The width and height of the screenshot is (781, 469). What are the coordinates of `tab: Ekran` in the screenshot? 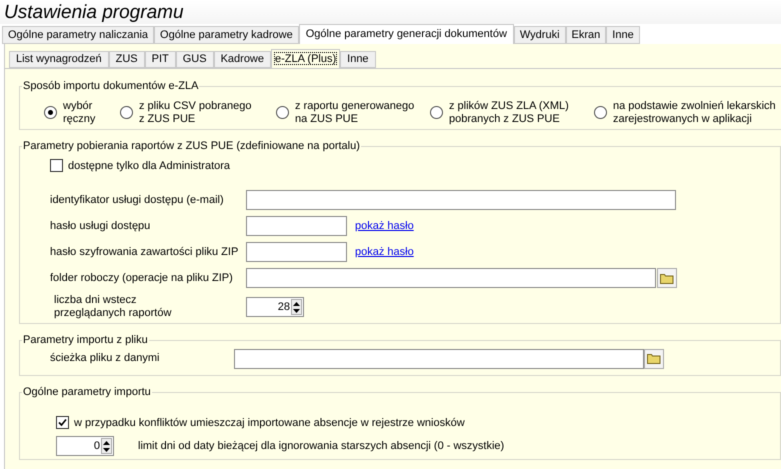 It's located at (586, 35).